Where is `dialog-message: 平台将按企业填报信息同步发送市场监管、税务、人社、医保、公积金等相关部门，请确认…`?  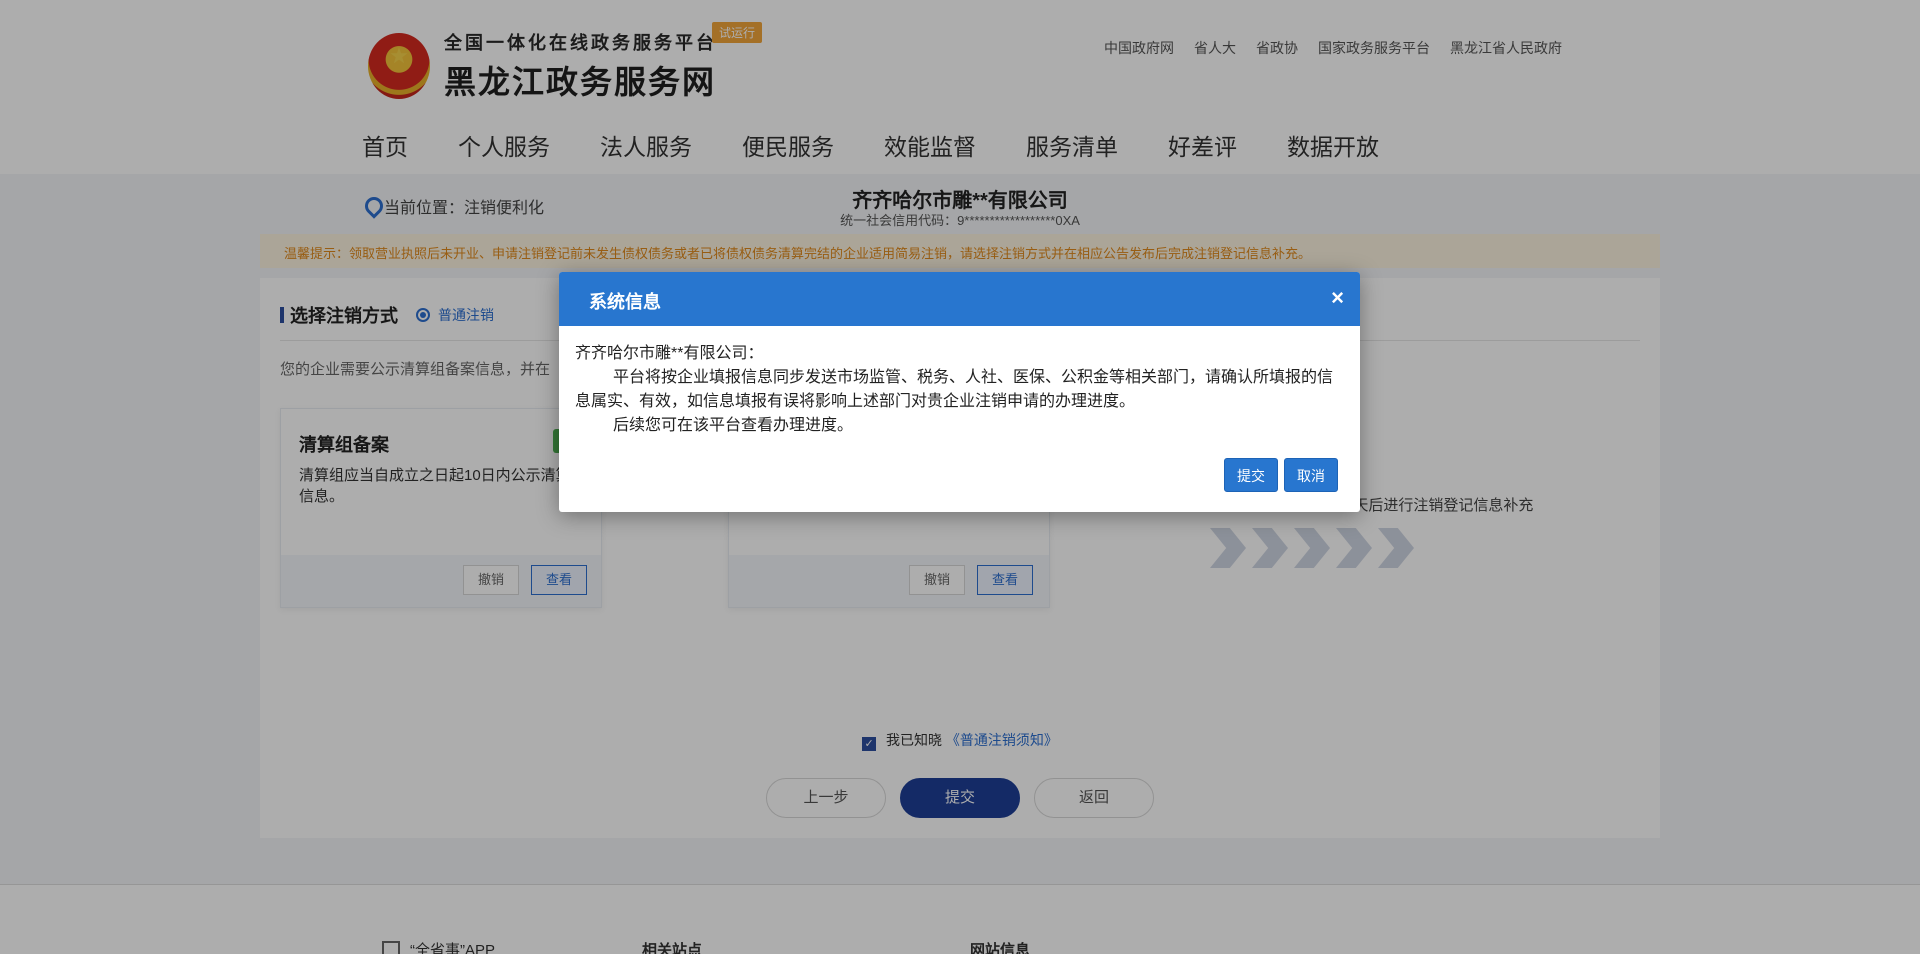 dialog-message: 平台将按企业填报信息同步发送市场监管、税务、人社、医保、公积金等相关部门，请确认… is located at coordinates (954, 389).